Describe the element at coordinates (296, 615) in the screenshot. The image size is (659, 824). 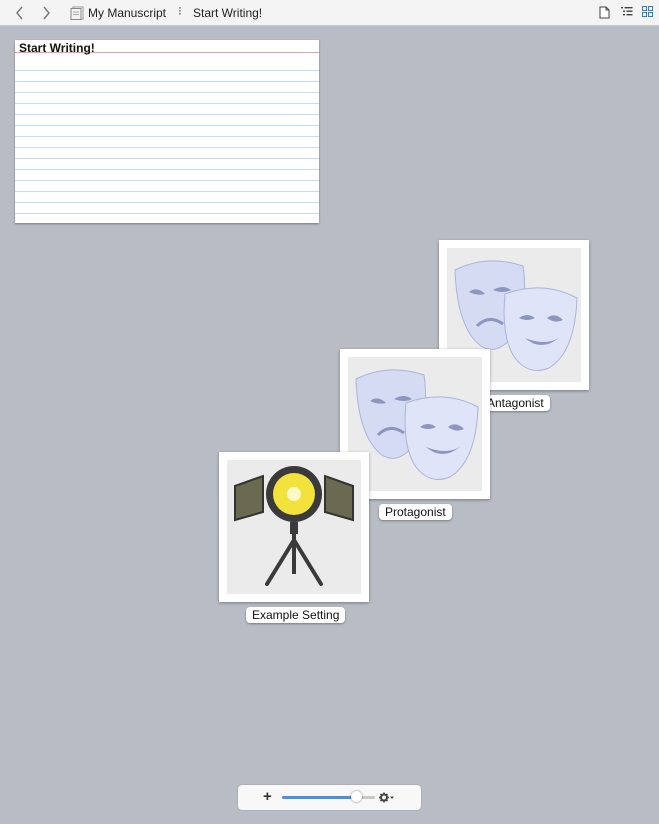
I see `example-setting-label: Example Setting` at that location.